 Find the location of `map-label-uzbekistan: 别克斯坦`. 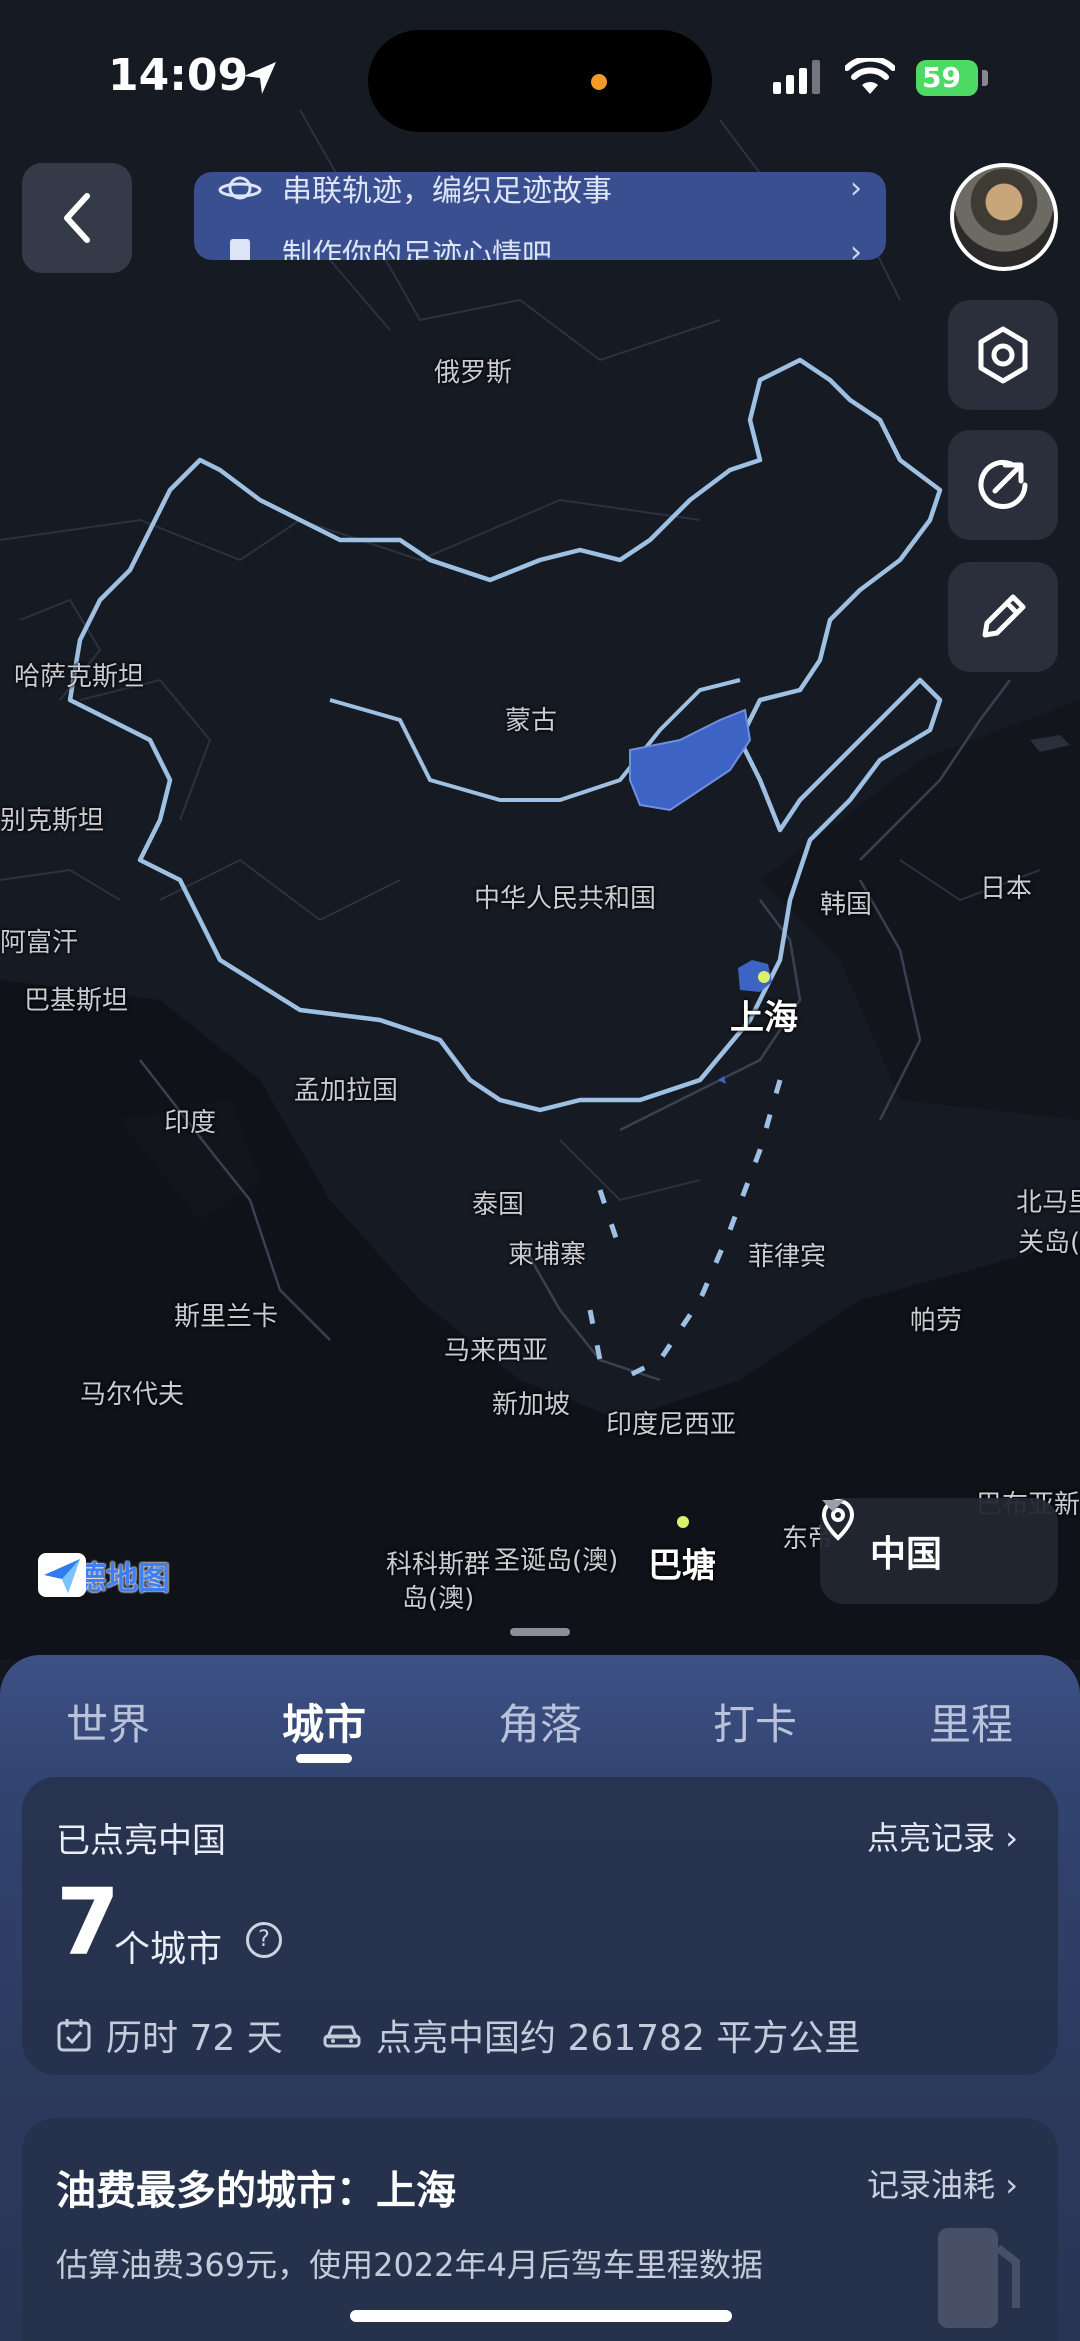

map-label-uzbekistan: 别克斯坦 is located at coordinates (52, 821).